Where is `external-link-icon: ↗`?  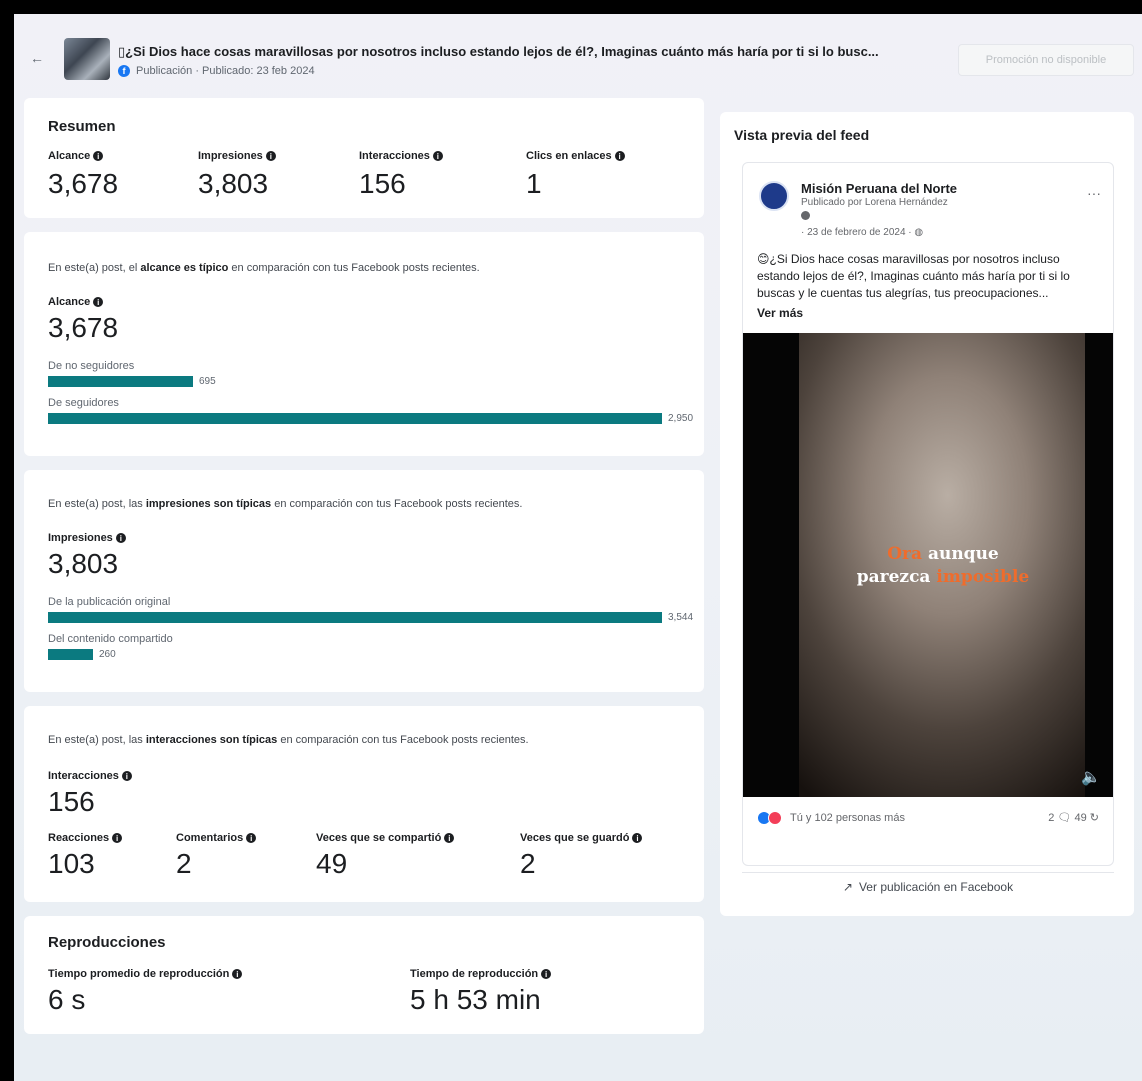 external-link-icon: ↗ is located at coordinates (847, 886).